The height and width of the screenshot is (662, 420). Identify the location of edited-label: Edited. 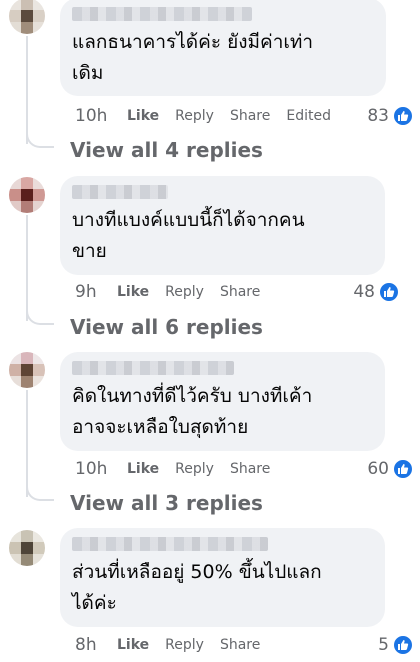
(308, 116).